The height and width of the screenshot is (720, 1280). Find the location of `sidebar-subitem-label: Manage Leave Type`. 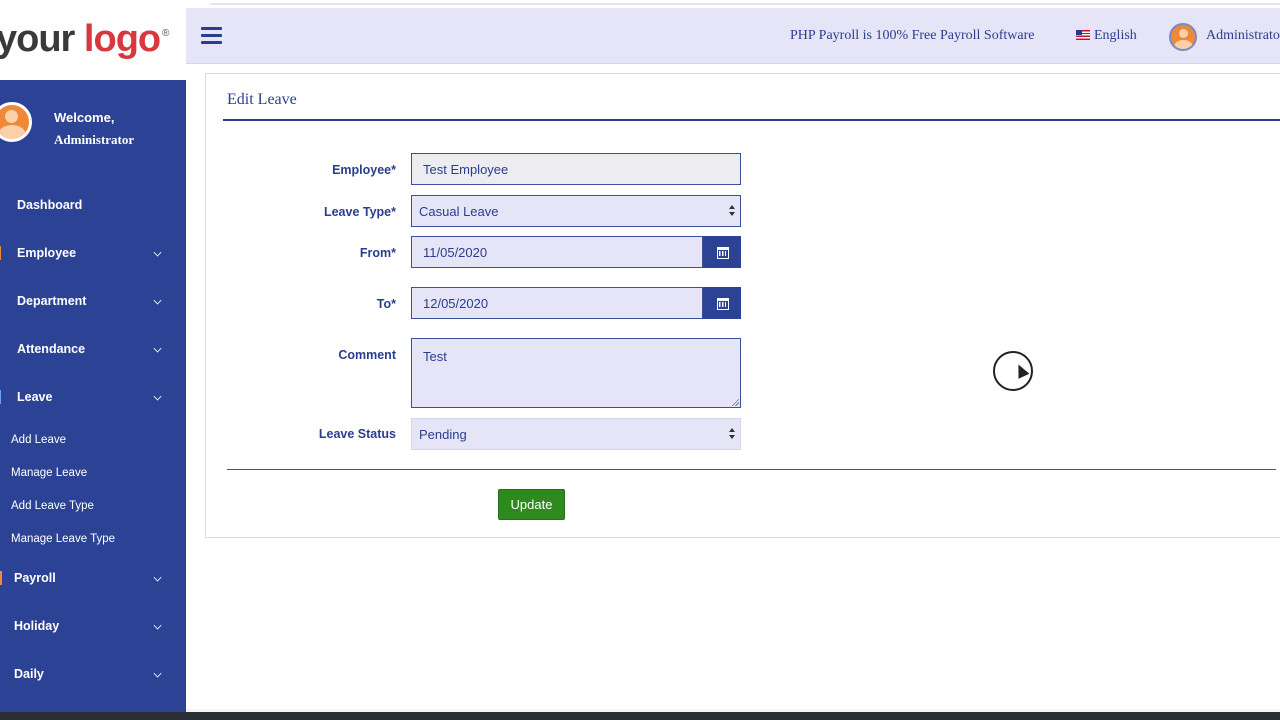

sidebar-subitem-label: Manage Leave Type is located at coordinates (63, 539).